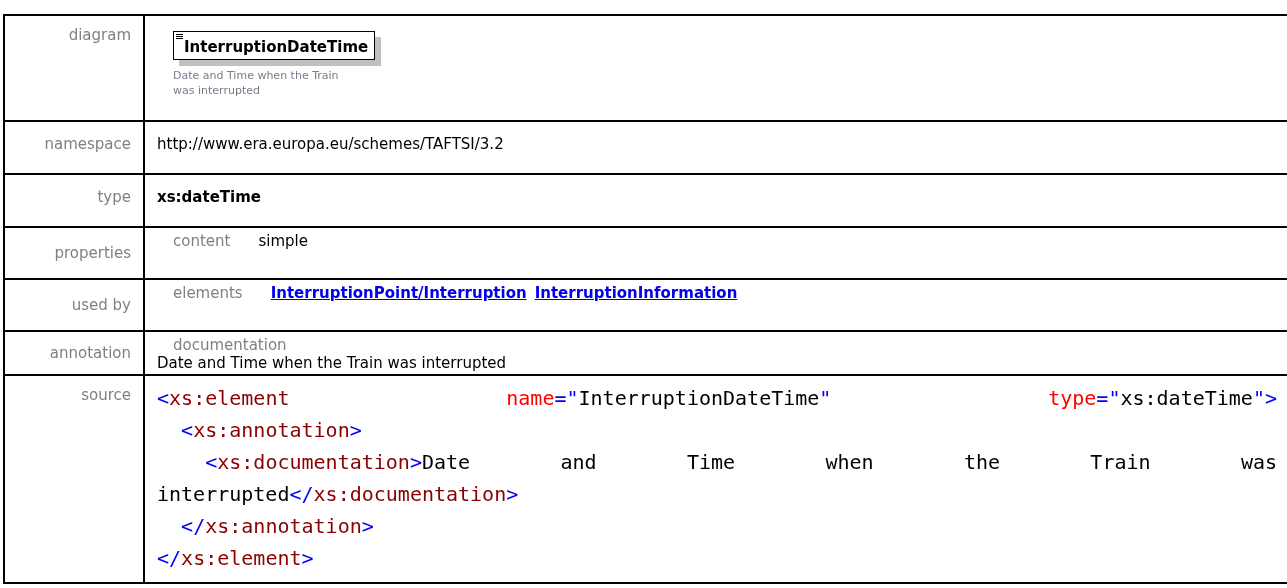  I want to click on row-label: namespace, so click(87, 144).